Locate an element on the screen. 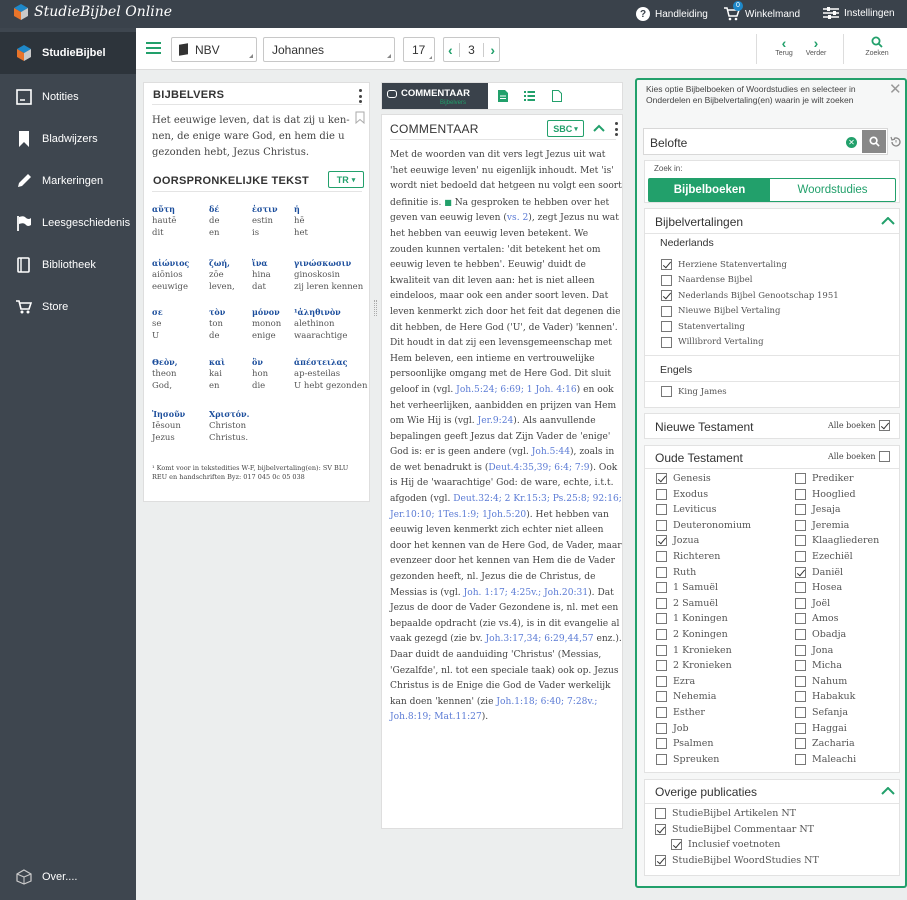 The width and height of the screenshot is (907, 900). checkbox-option: Klaagliederen is located at coordinates (837, 541).